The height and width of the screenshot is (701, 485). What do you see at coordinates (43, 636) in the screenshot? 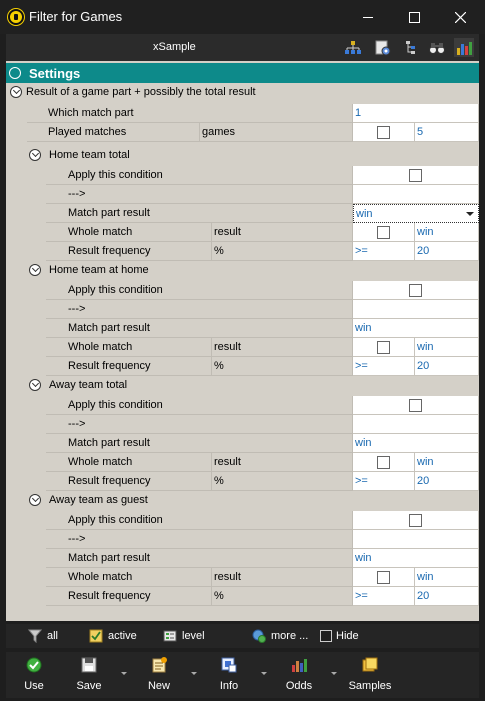
I see `filter-all-button: all` at bounding box center [43, 636].